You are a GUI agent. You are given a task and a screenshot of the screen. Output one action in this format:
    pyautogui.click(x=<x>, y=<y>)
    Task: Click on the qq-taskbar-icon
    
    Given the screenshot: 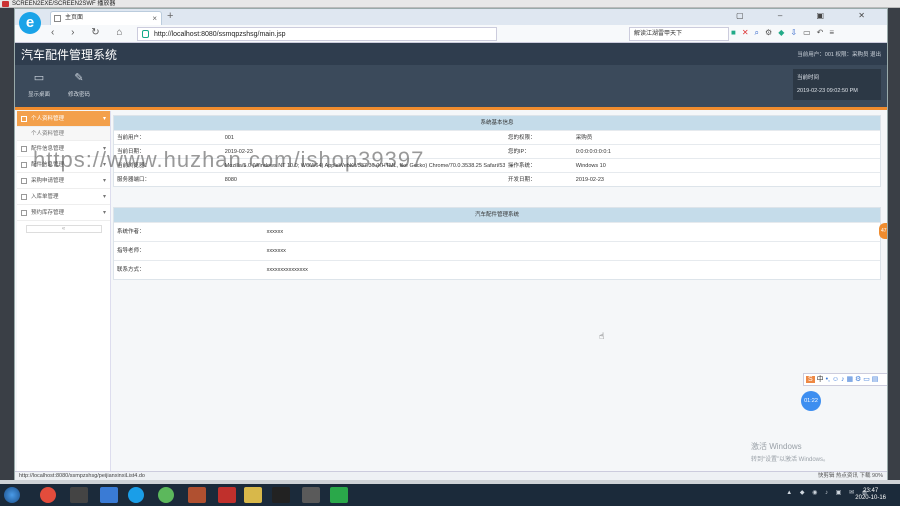 What is the action you would take?
    pyautogui.click(x=281, y=495)
    